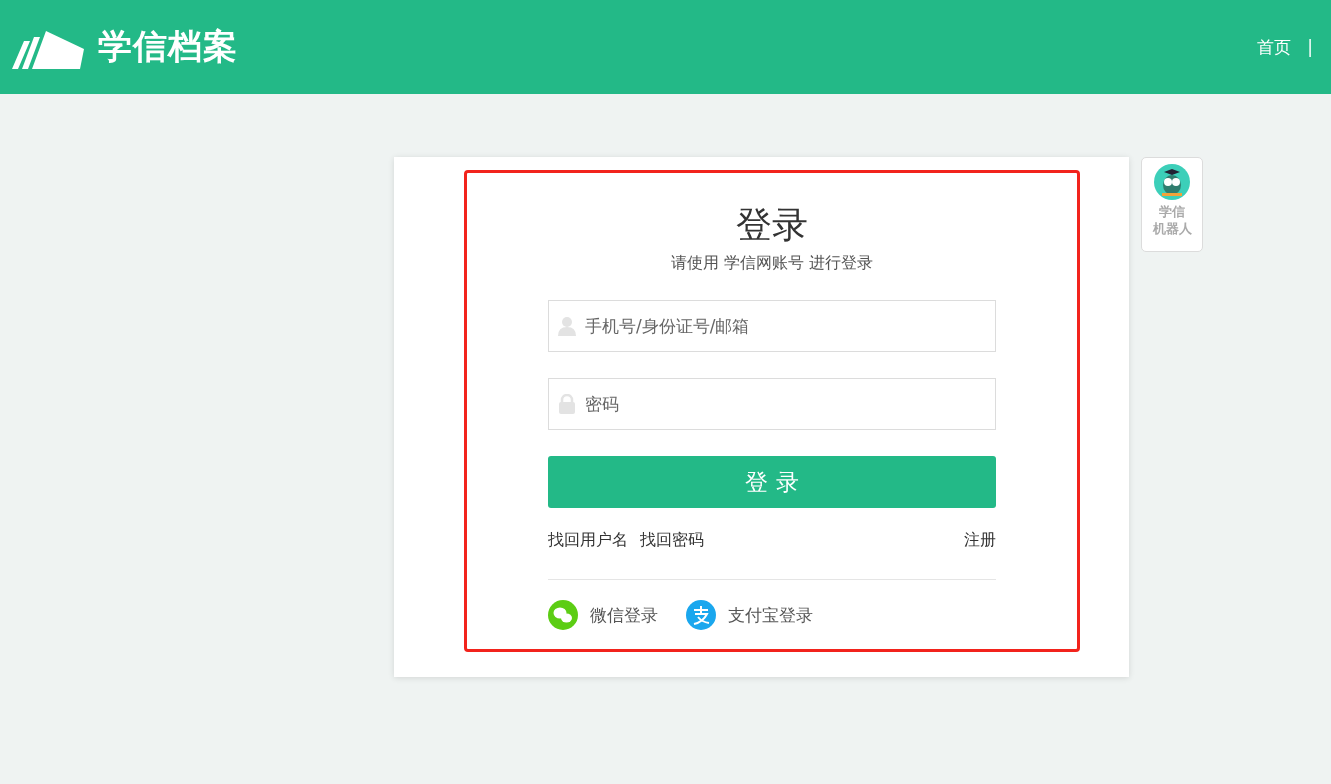 Image resolution: width=1331 pixels, height=784 pixels. What do you see at coordinates (772, 326) in the screenshot?
I see `account-field: 手机号/身份证号/邮箱` at bounding box center [772, 326].